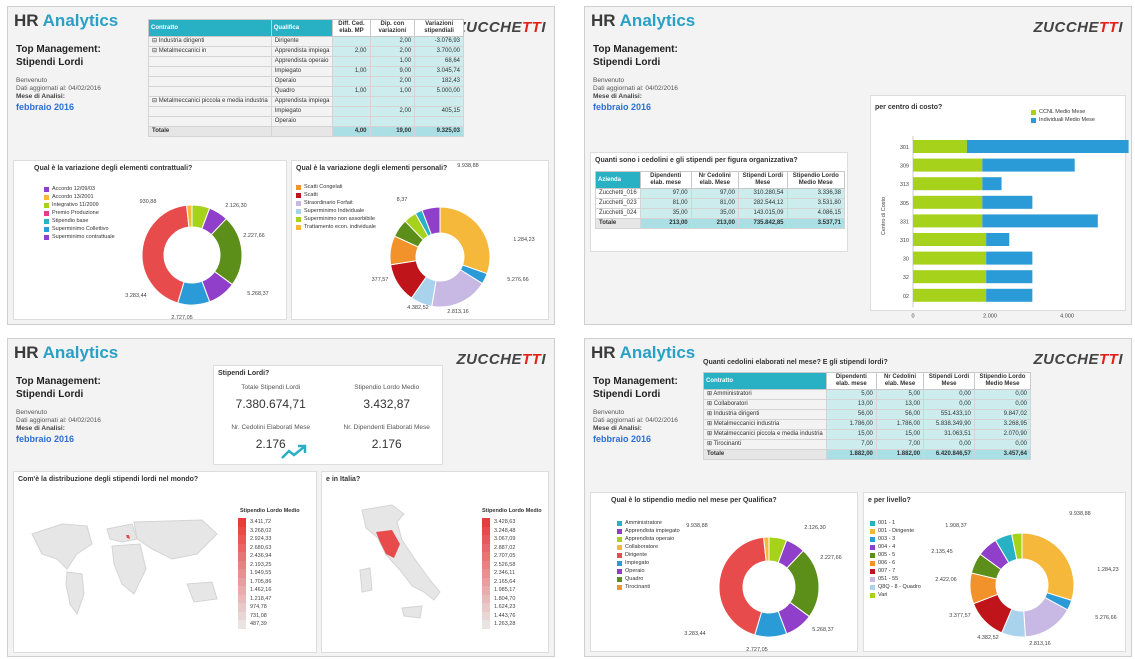  I want to click on table-cell: 9.325,03, so click(439, 131).